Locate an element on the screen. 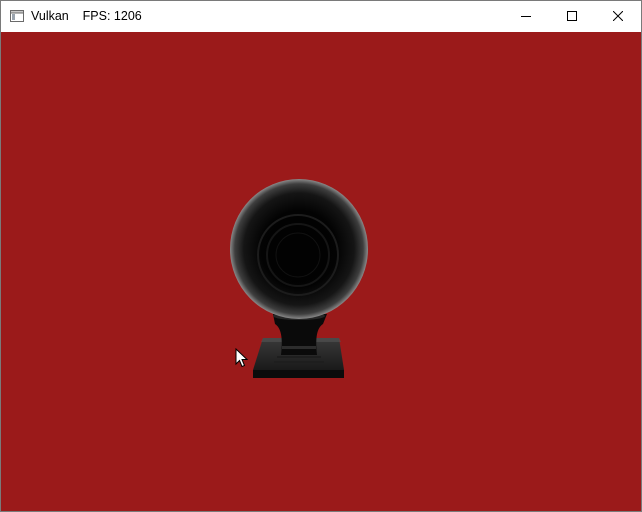 The width and height of the screenshot is (642, 512). minimize-icon is located at coordinates (526, 16).